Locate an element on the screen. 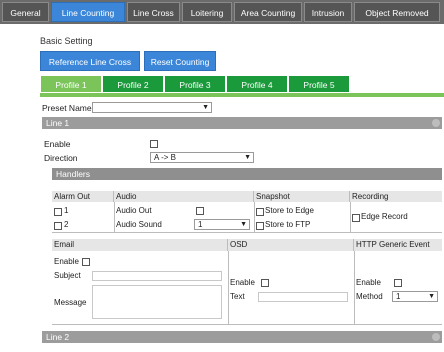 Image resolution: width=444 pixels, height=352 pixels. handlers-header-snapshot: Snapshot is located at coordinates (302, 196).